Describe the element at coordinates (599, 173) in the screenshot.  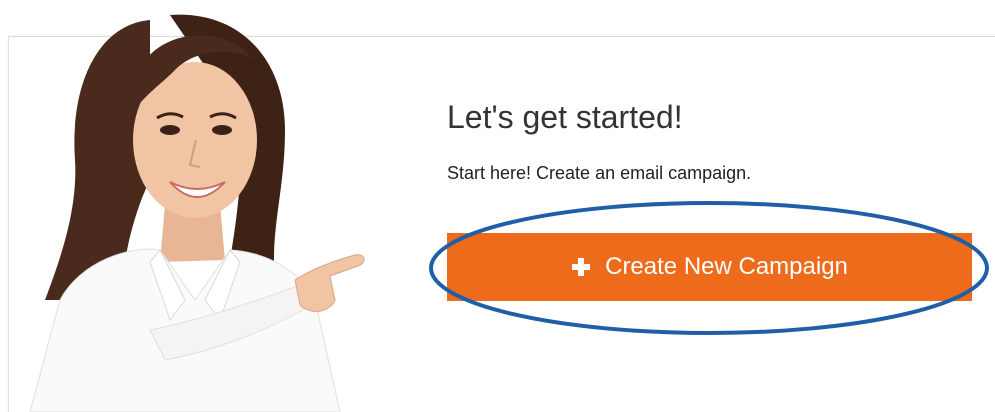
I see `page-subtitle: Start here! Create an email campaign.` at that location.